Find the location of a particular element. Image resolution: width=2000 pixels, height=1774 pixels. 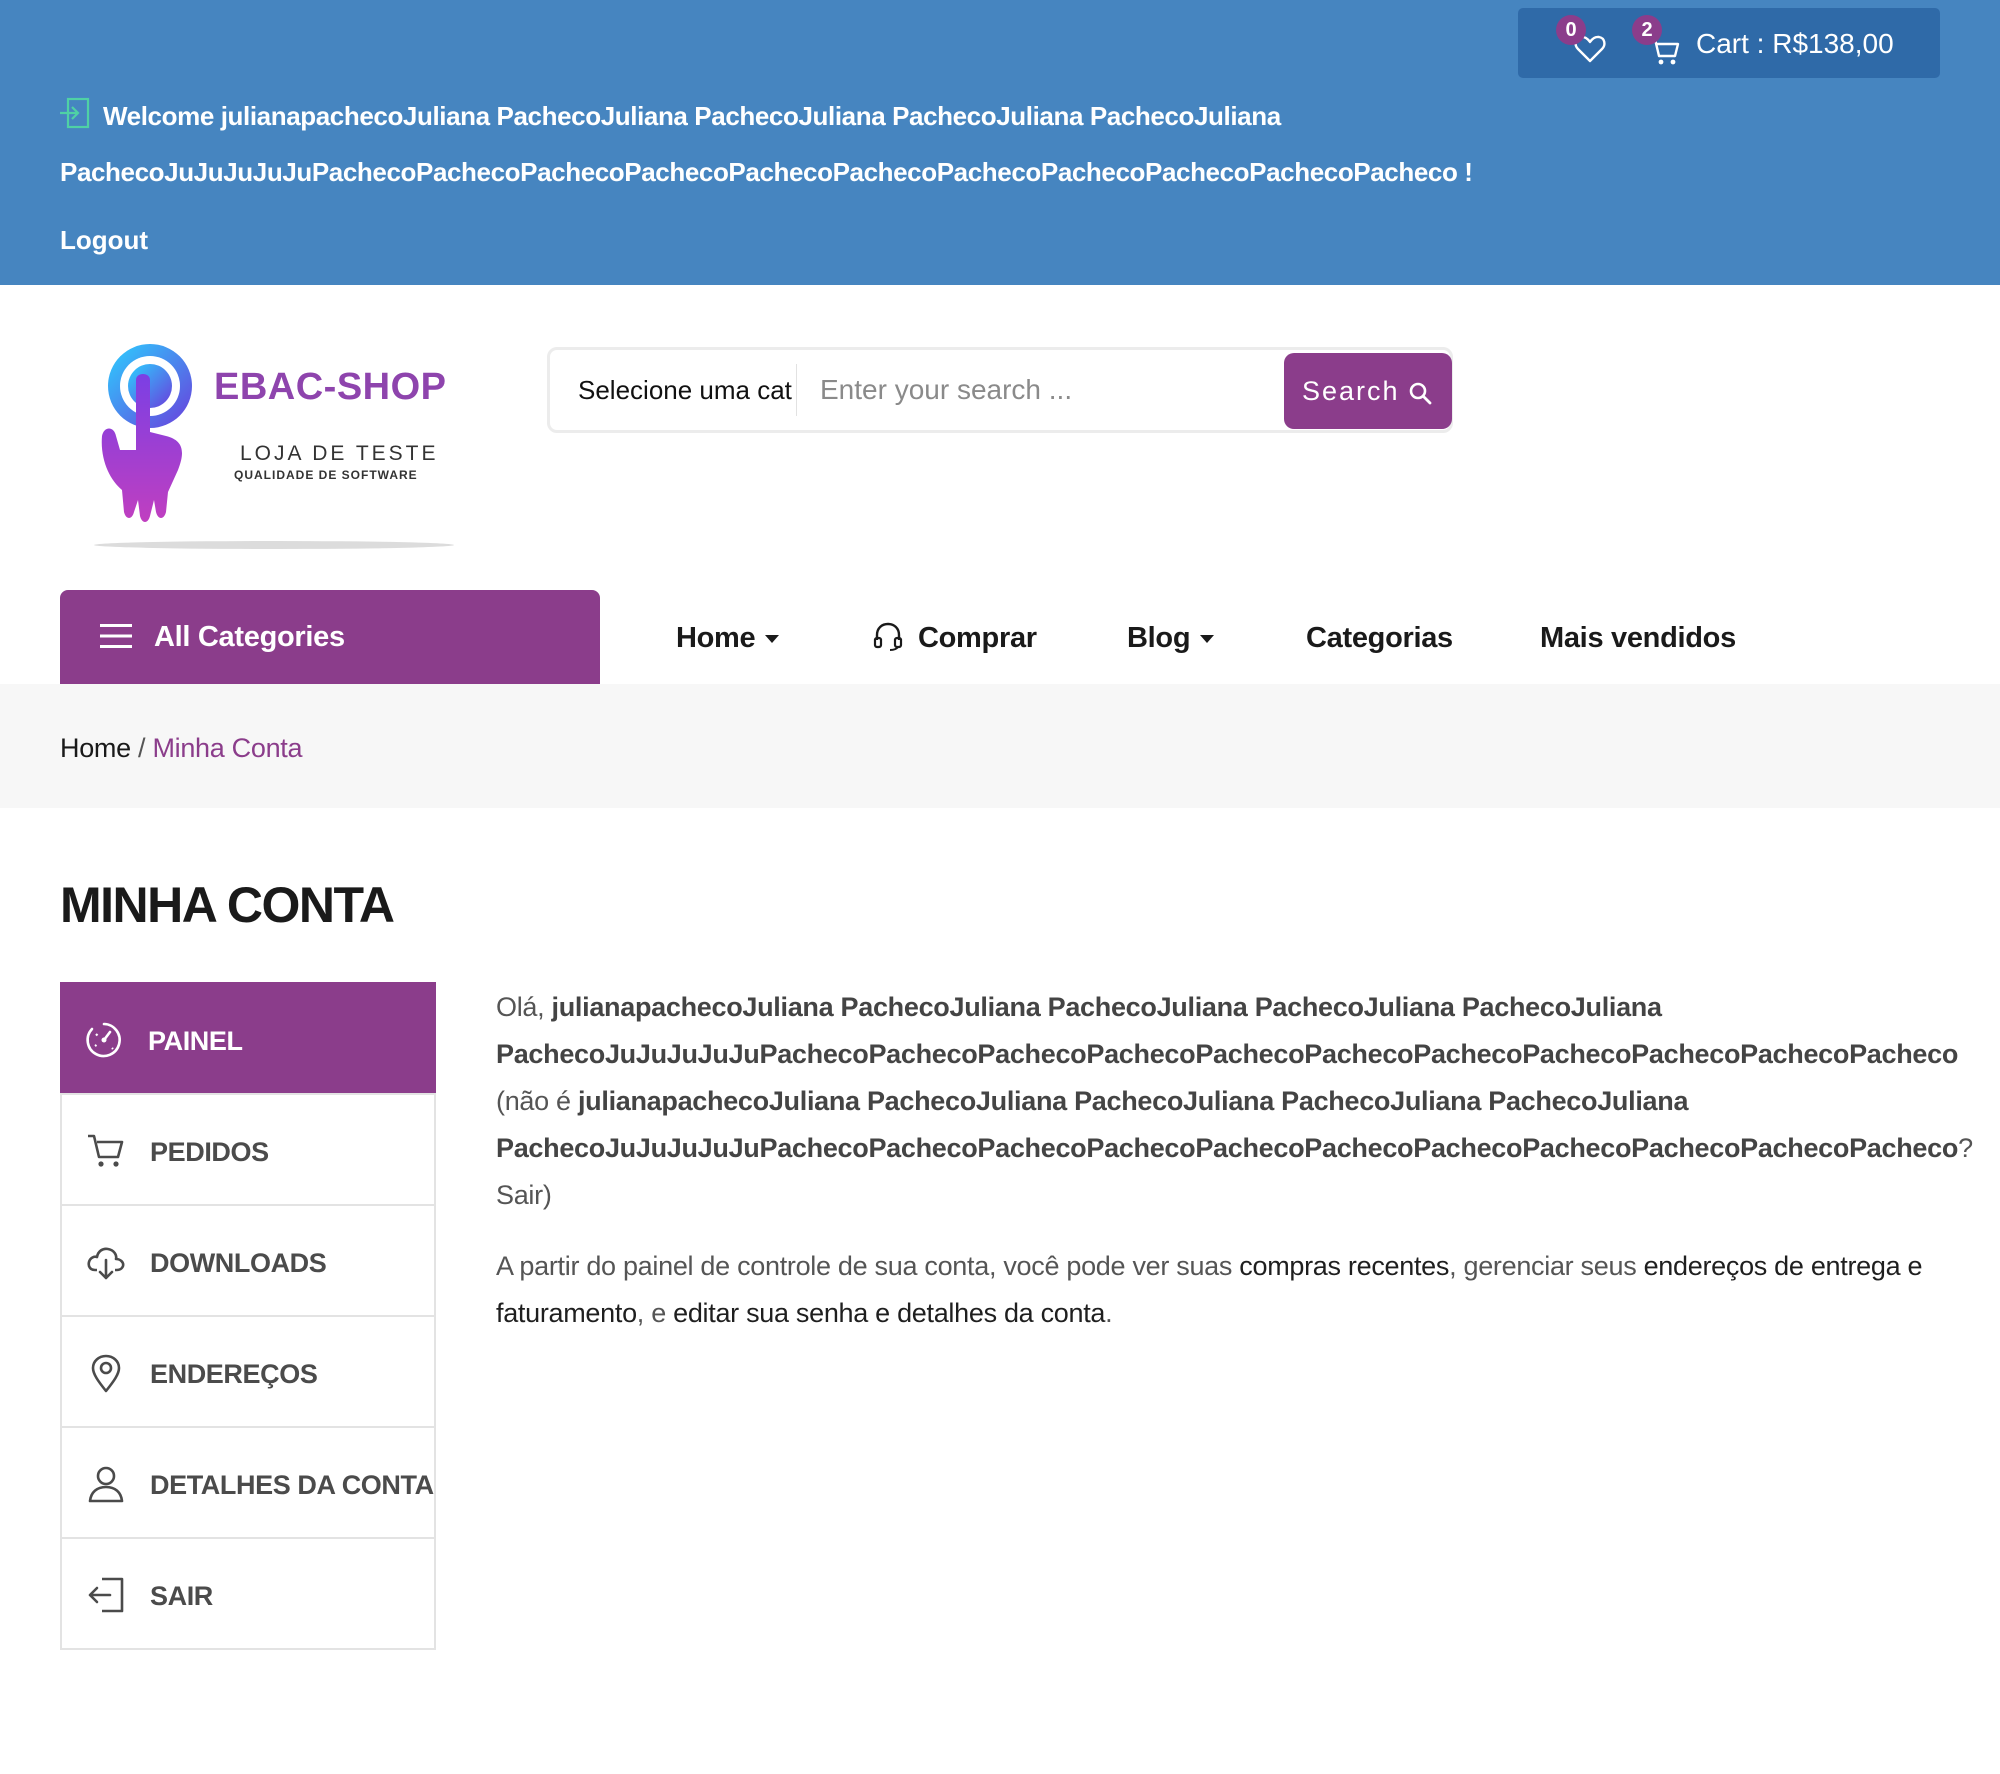

and-text: , e is located at coordinates (655, 1313).